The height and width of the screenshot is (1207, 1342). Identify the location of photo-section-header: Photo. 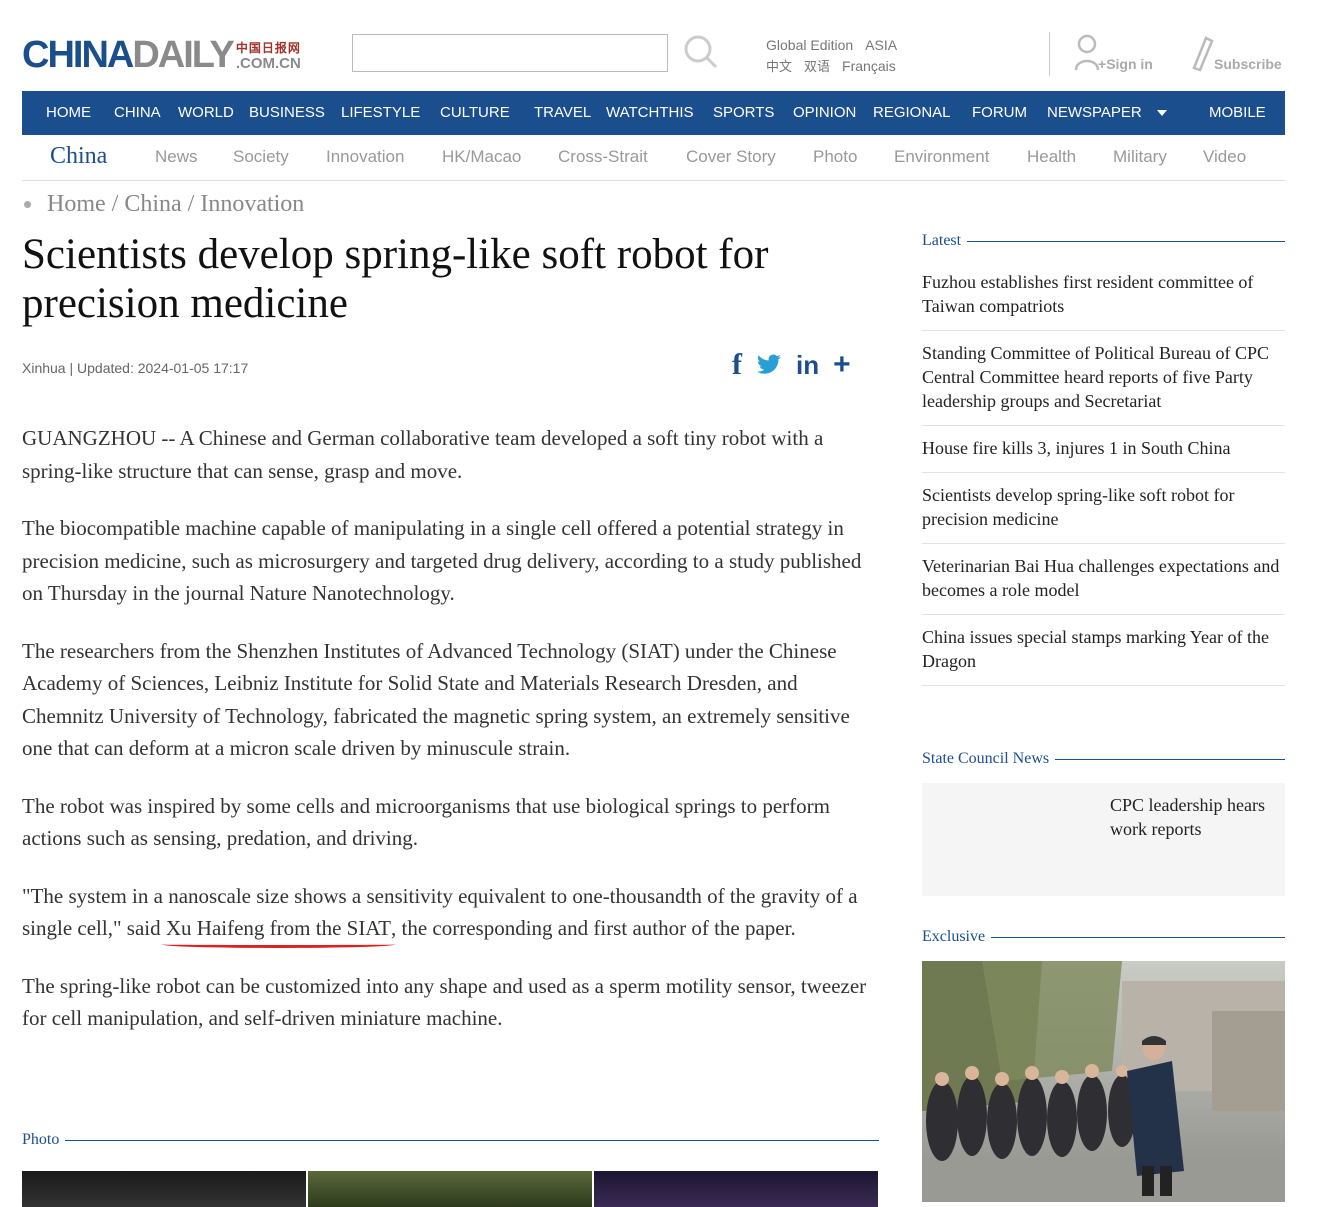
(450, 1140).